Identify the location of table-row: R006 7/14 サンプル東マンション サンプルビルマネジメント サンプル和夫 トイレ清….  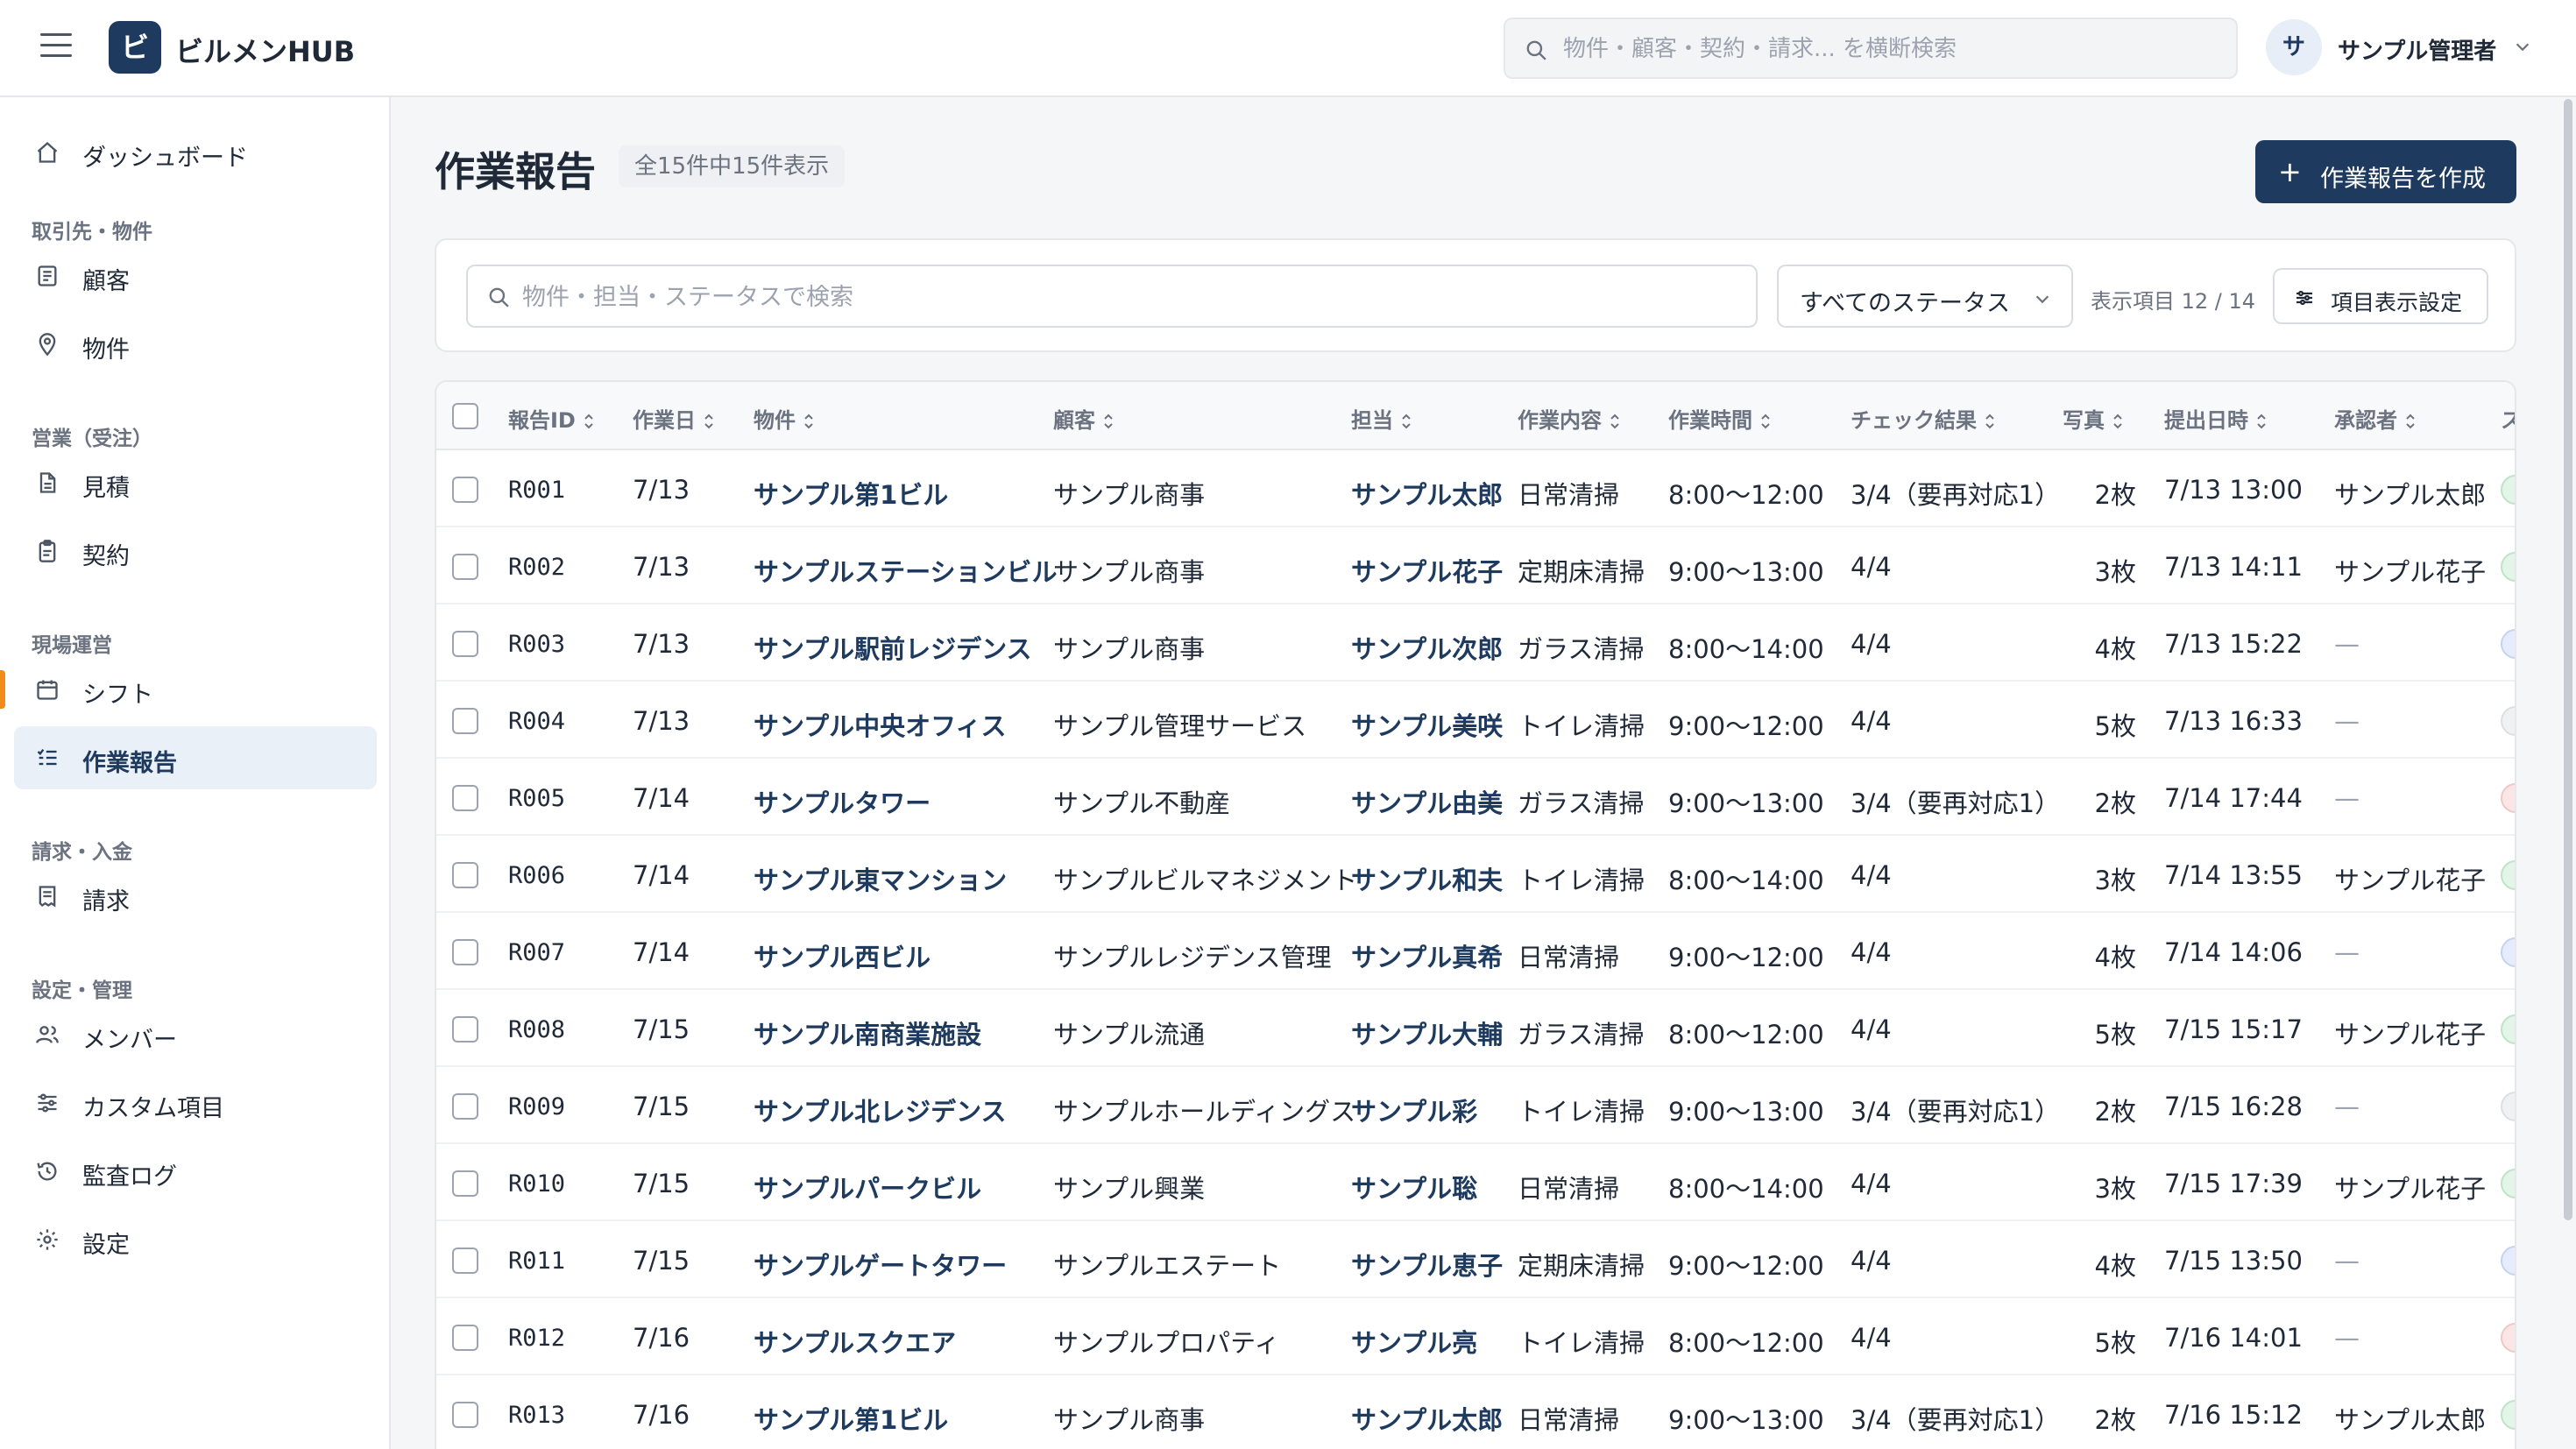
(1475, 875).